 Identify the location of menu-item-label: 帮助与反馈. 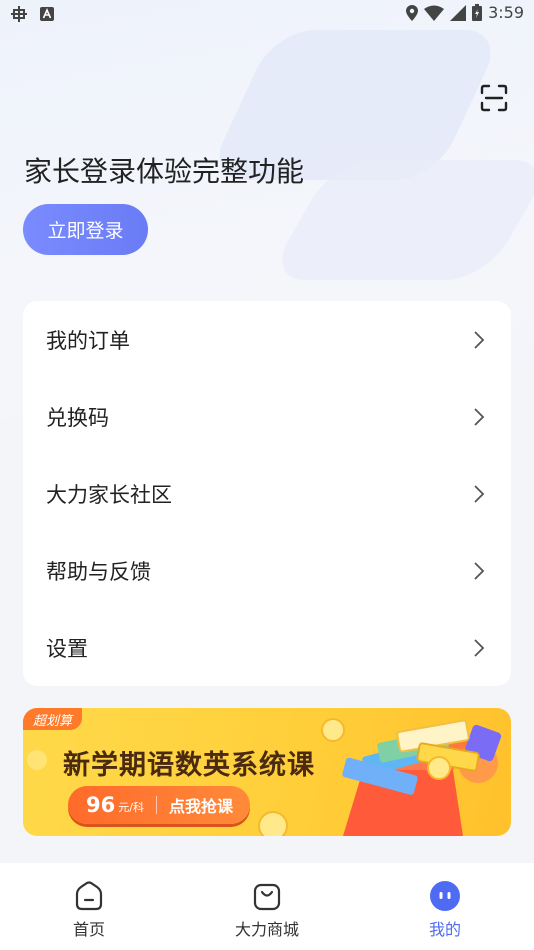
(98, 571).